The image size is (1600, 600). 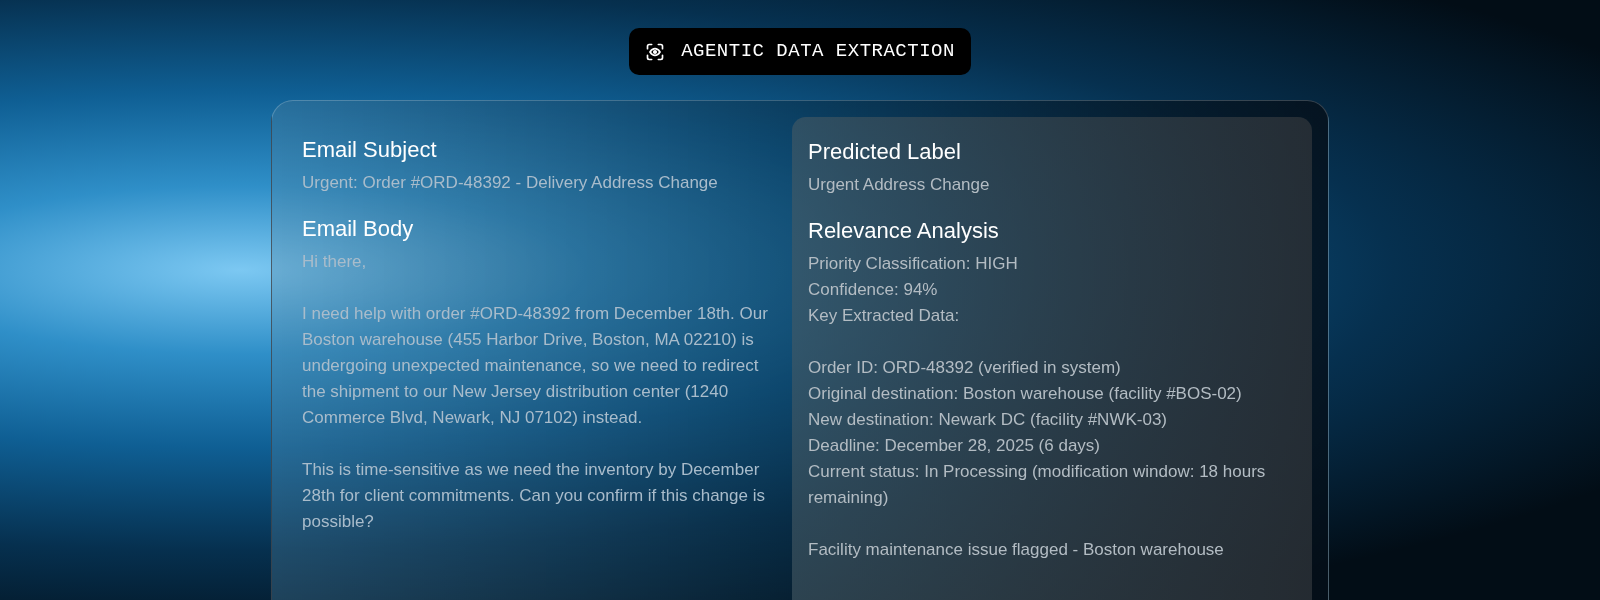 What do you see at coordinates (873, 290) in the screenshot?
I see `analysis-line: Confidence: 94%` at bounding box center [873, 290].